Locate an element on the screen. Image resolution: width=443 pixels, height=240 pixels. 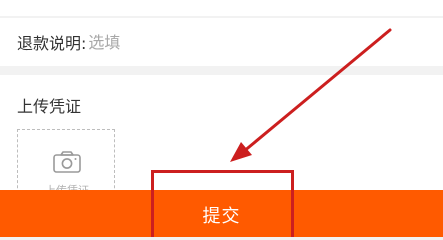
submit-button-label: 提交 is located at coordinates (221, 216).